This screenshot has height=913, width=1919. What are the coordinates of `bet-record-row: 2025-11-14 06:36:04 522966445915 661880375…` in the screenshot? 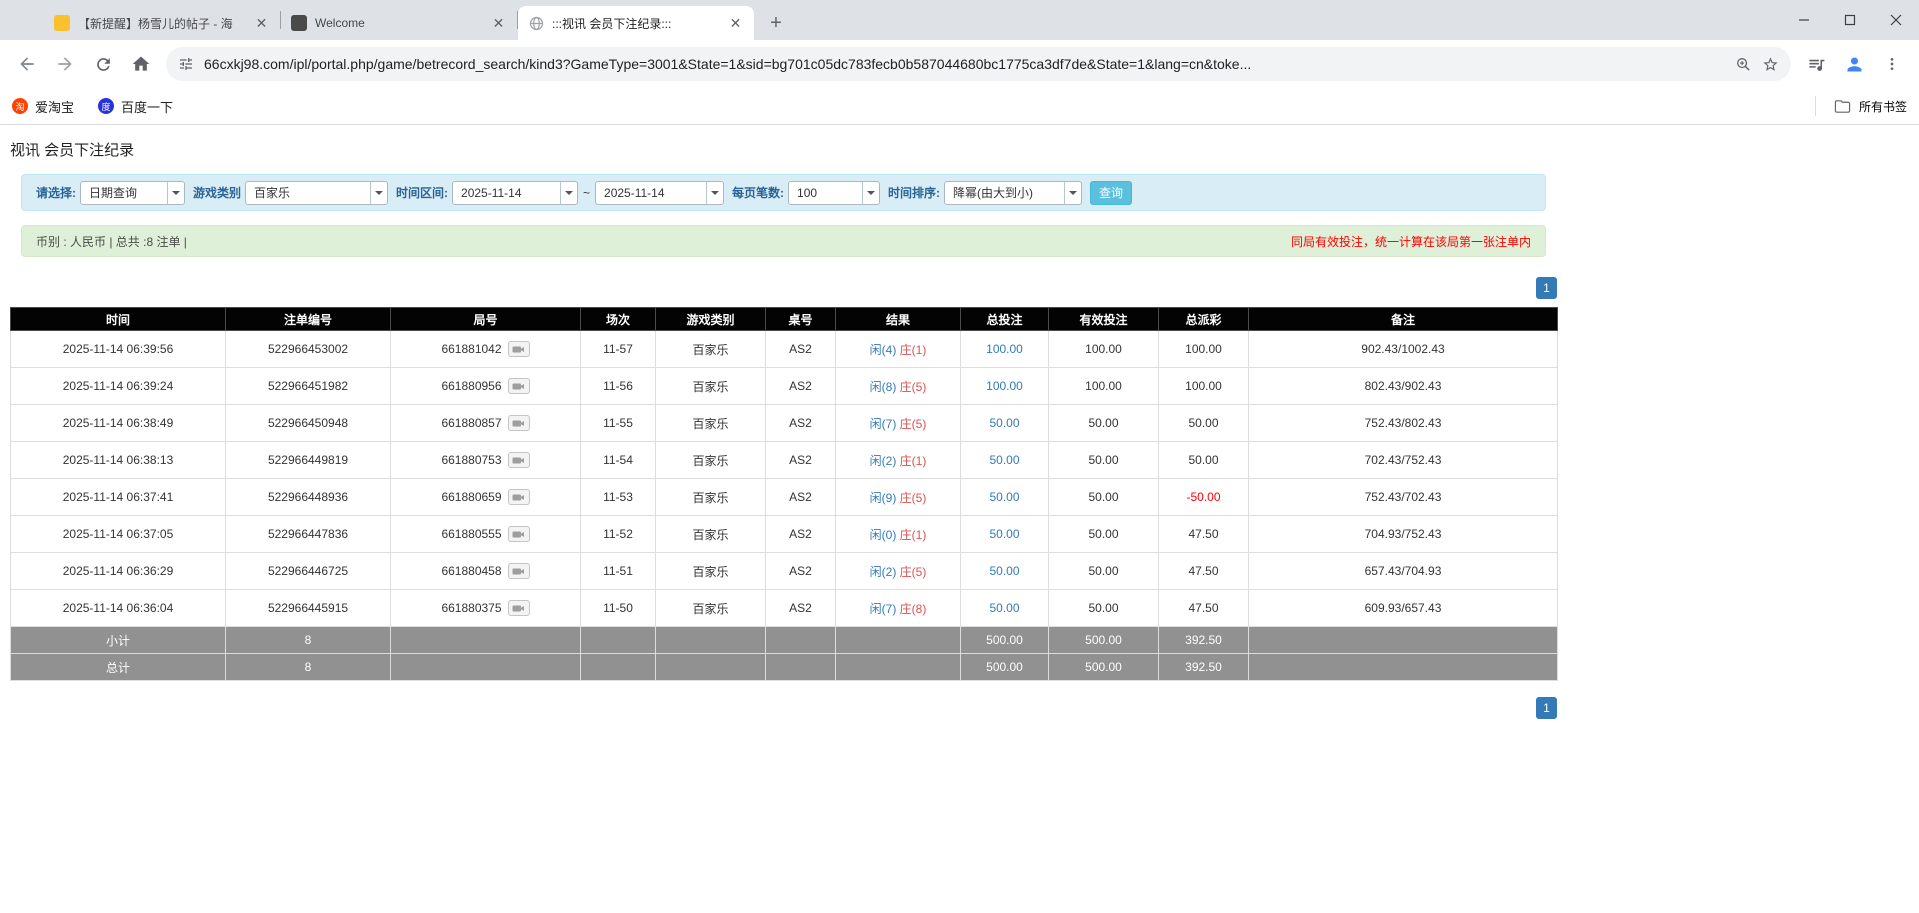 It's located at (784, 608).